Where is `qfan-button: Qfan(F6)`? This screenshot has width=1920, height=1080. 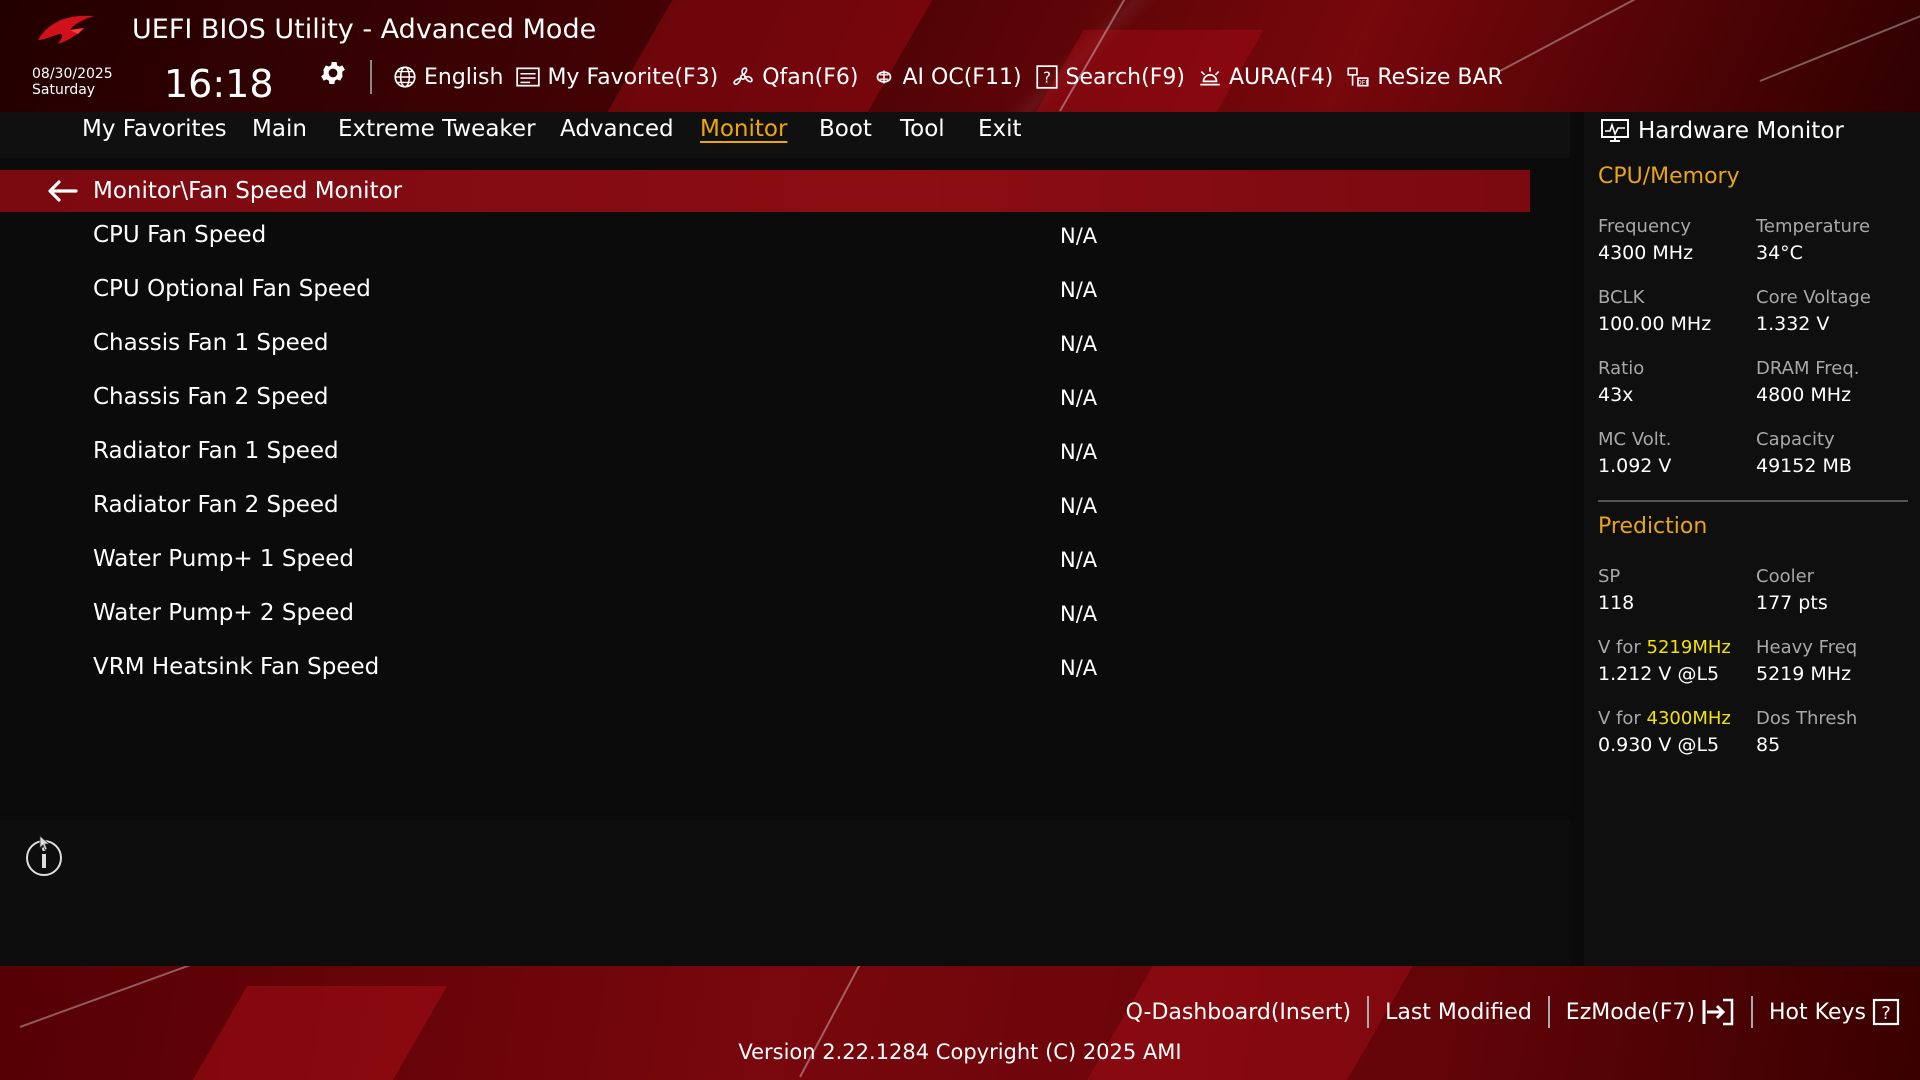 qfan-button: Qfan(F6) is located at coordinates (794, 77).